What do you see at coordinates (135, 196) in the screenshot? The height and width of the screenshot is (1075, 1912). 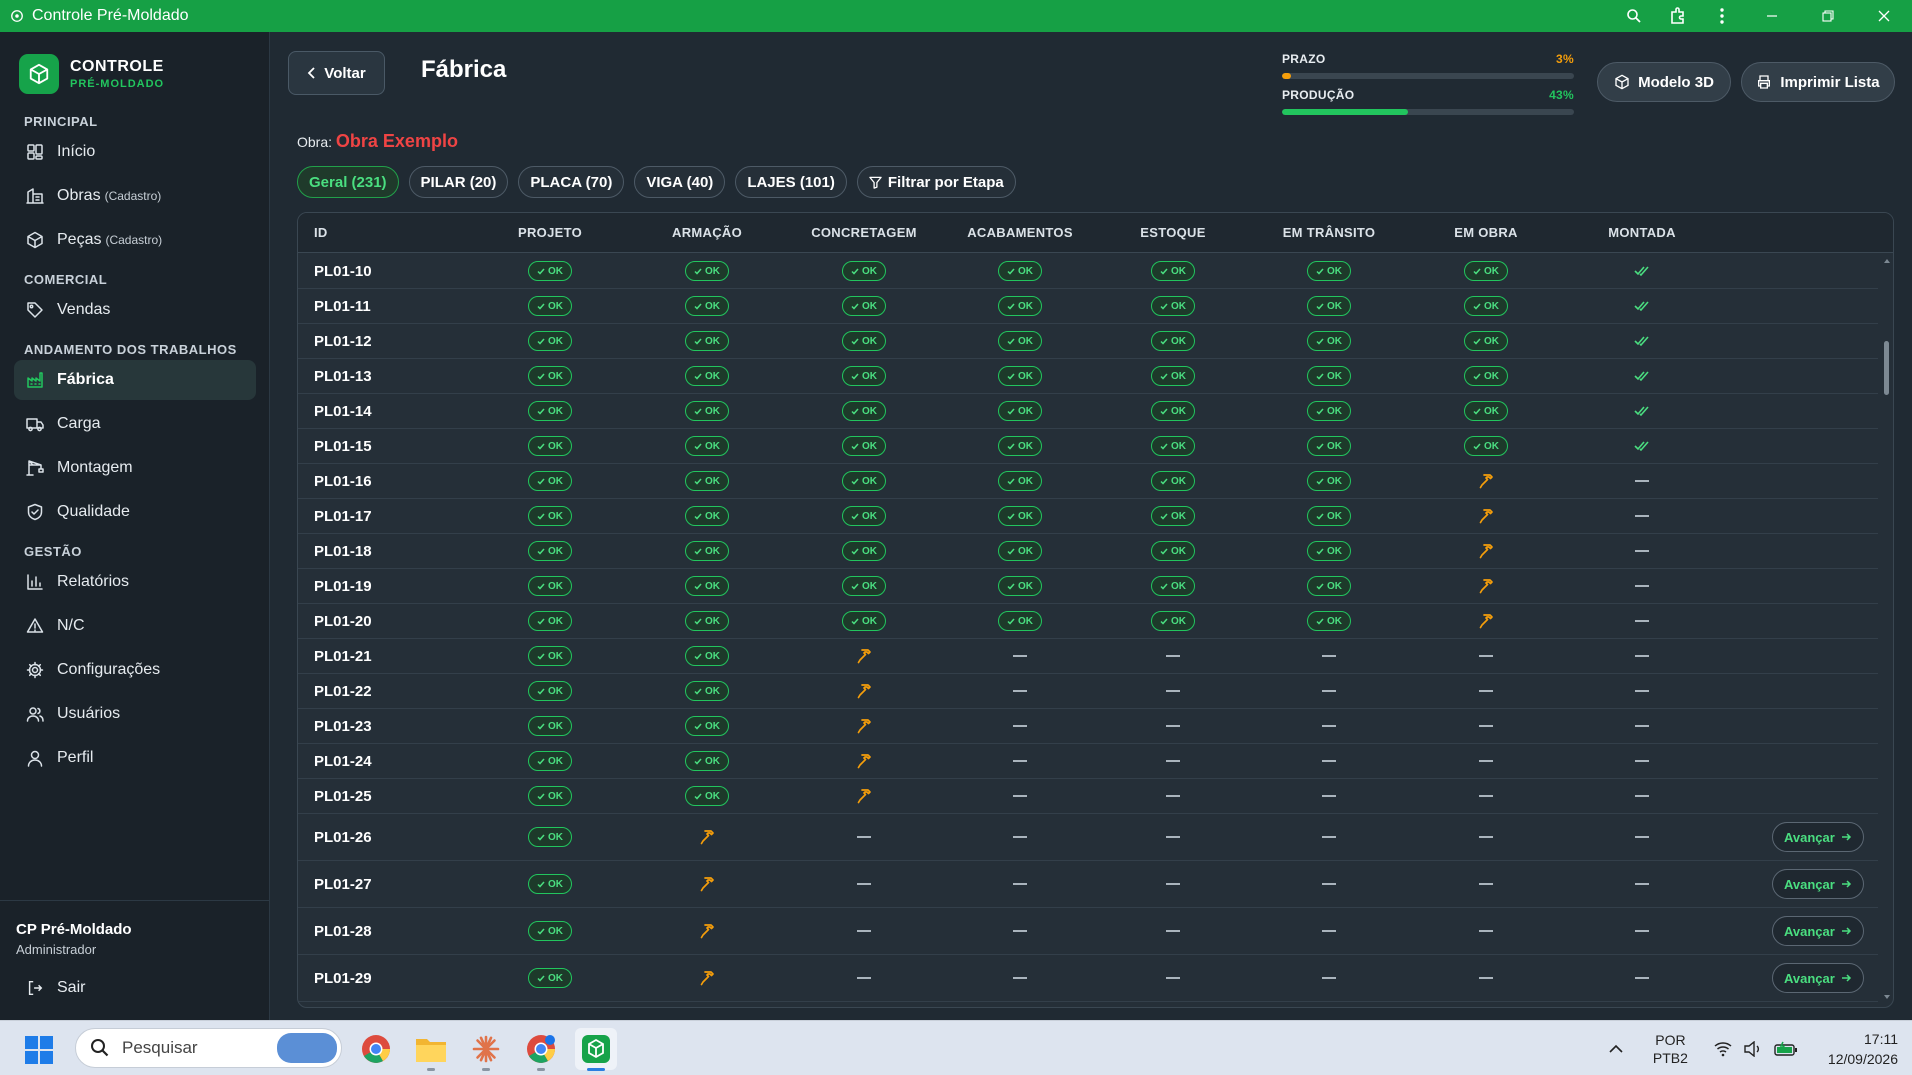 I see `sidebar-item-obras: Obras (Cadastro)` at bounding box center [135, 196].